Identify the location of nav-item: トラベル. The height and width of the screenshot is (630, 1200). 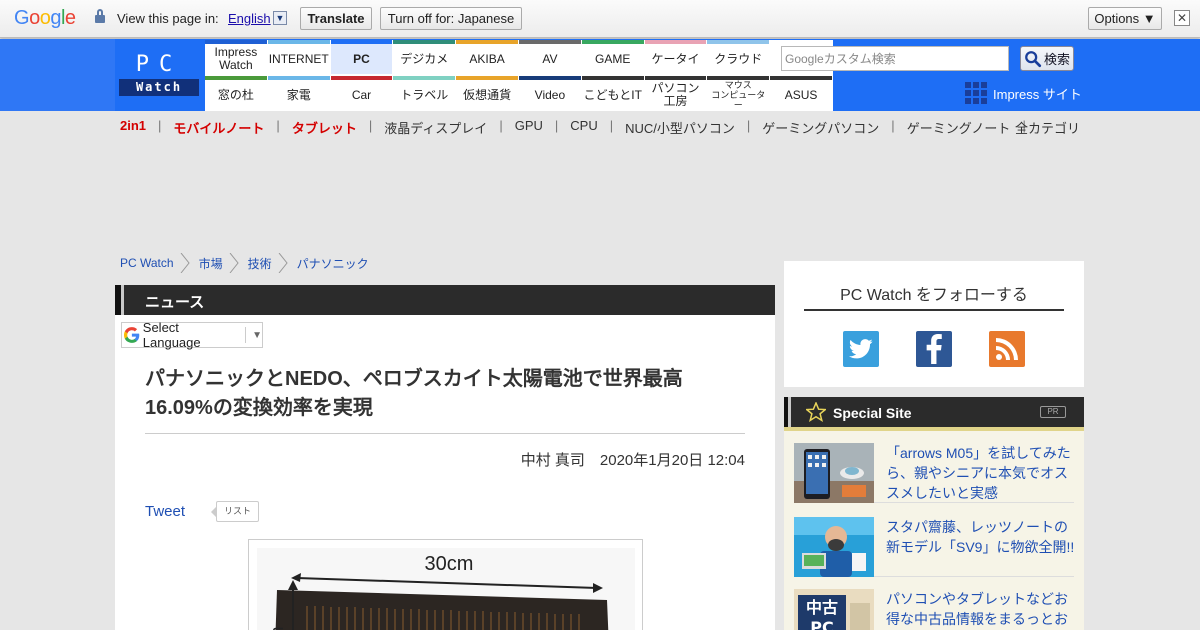
(424, 93).